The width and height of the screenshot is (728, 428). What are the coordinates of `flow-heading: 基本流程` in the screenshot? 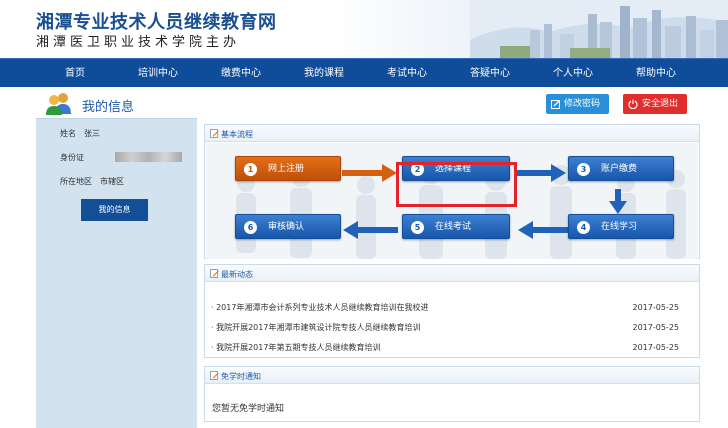 It's located at (237, 134).